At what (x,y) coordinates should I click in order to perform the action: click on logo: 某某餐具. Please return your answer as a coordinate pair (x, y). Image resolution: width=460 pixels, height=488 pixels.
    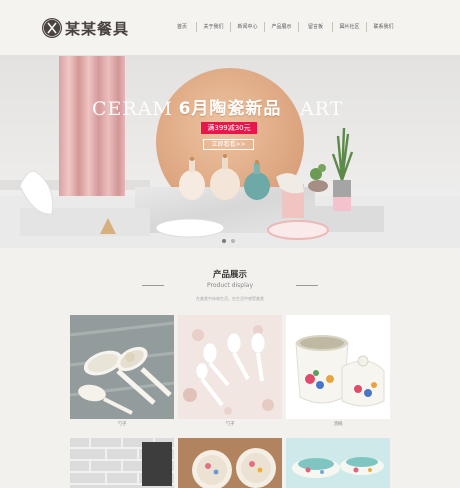
    Looking at the image, I should click on (85, 28).